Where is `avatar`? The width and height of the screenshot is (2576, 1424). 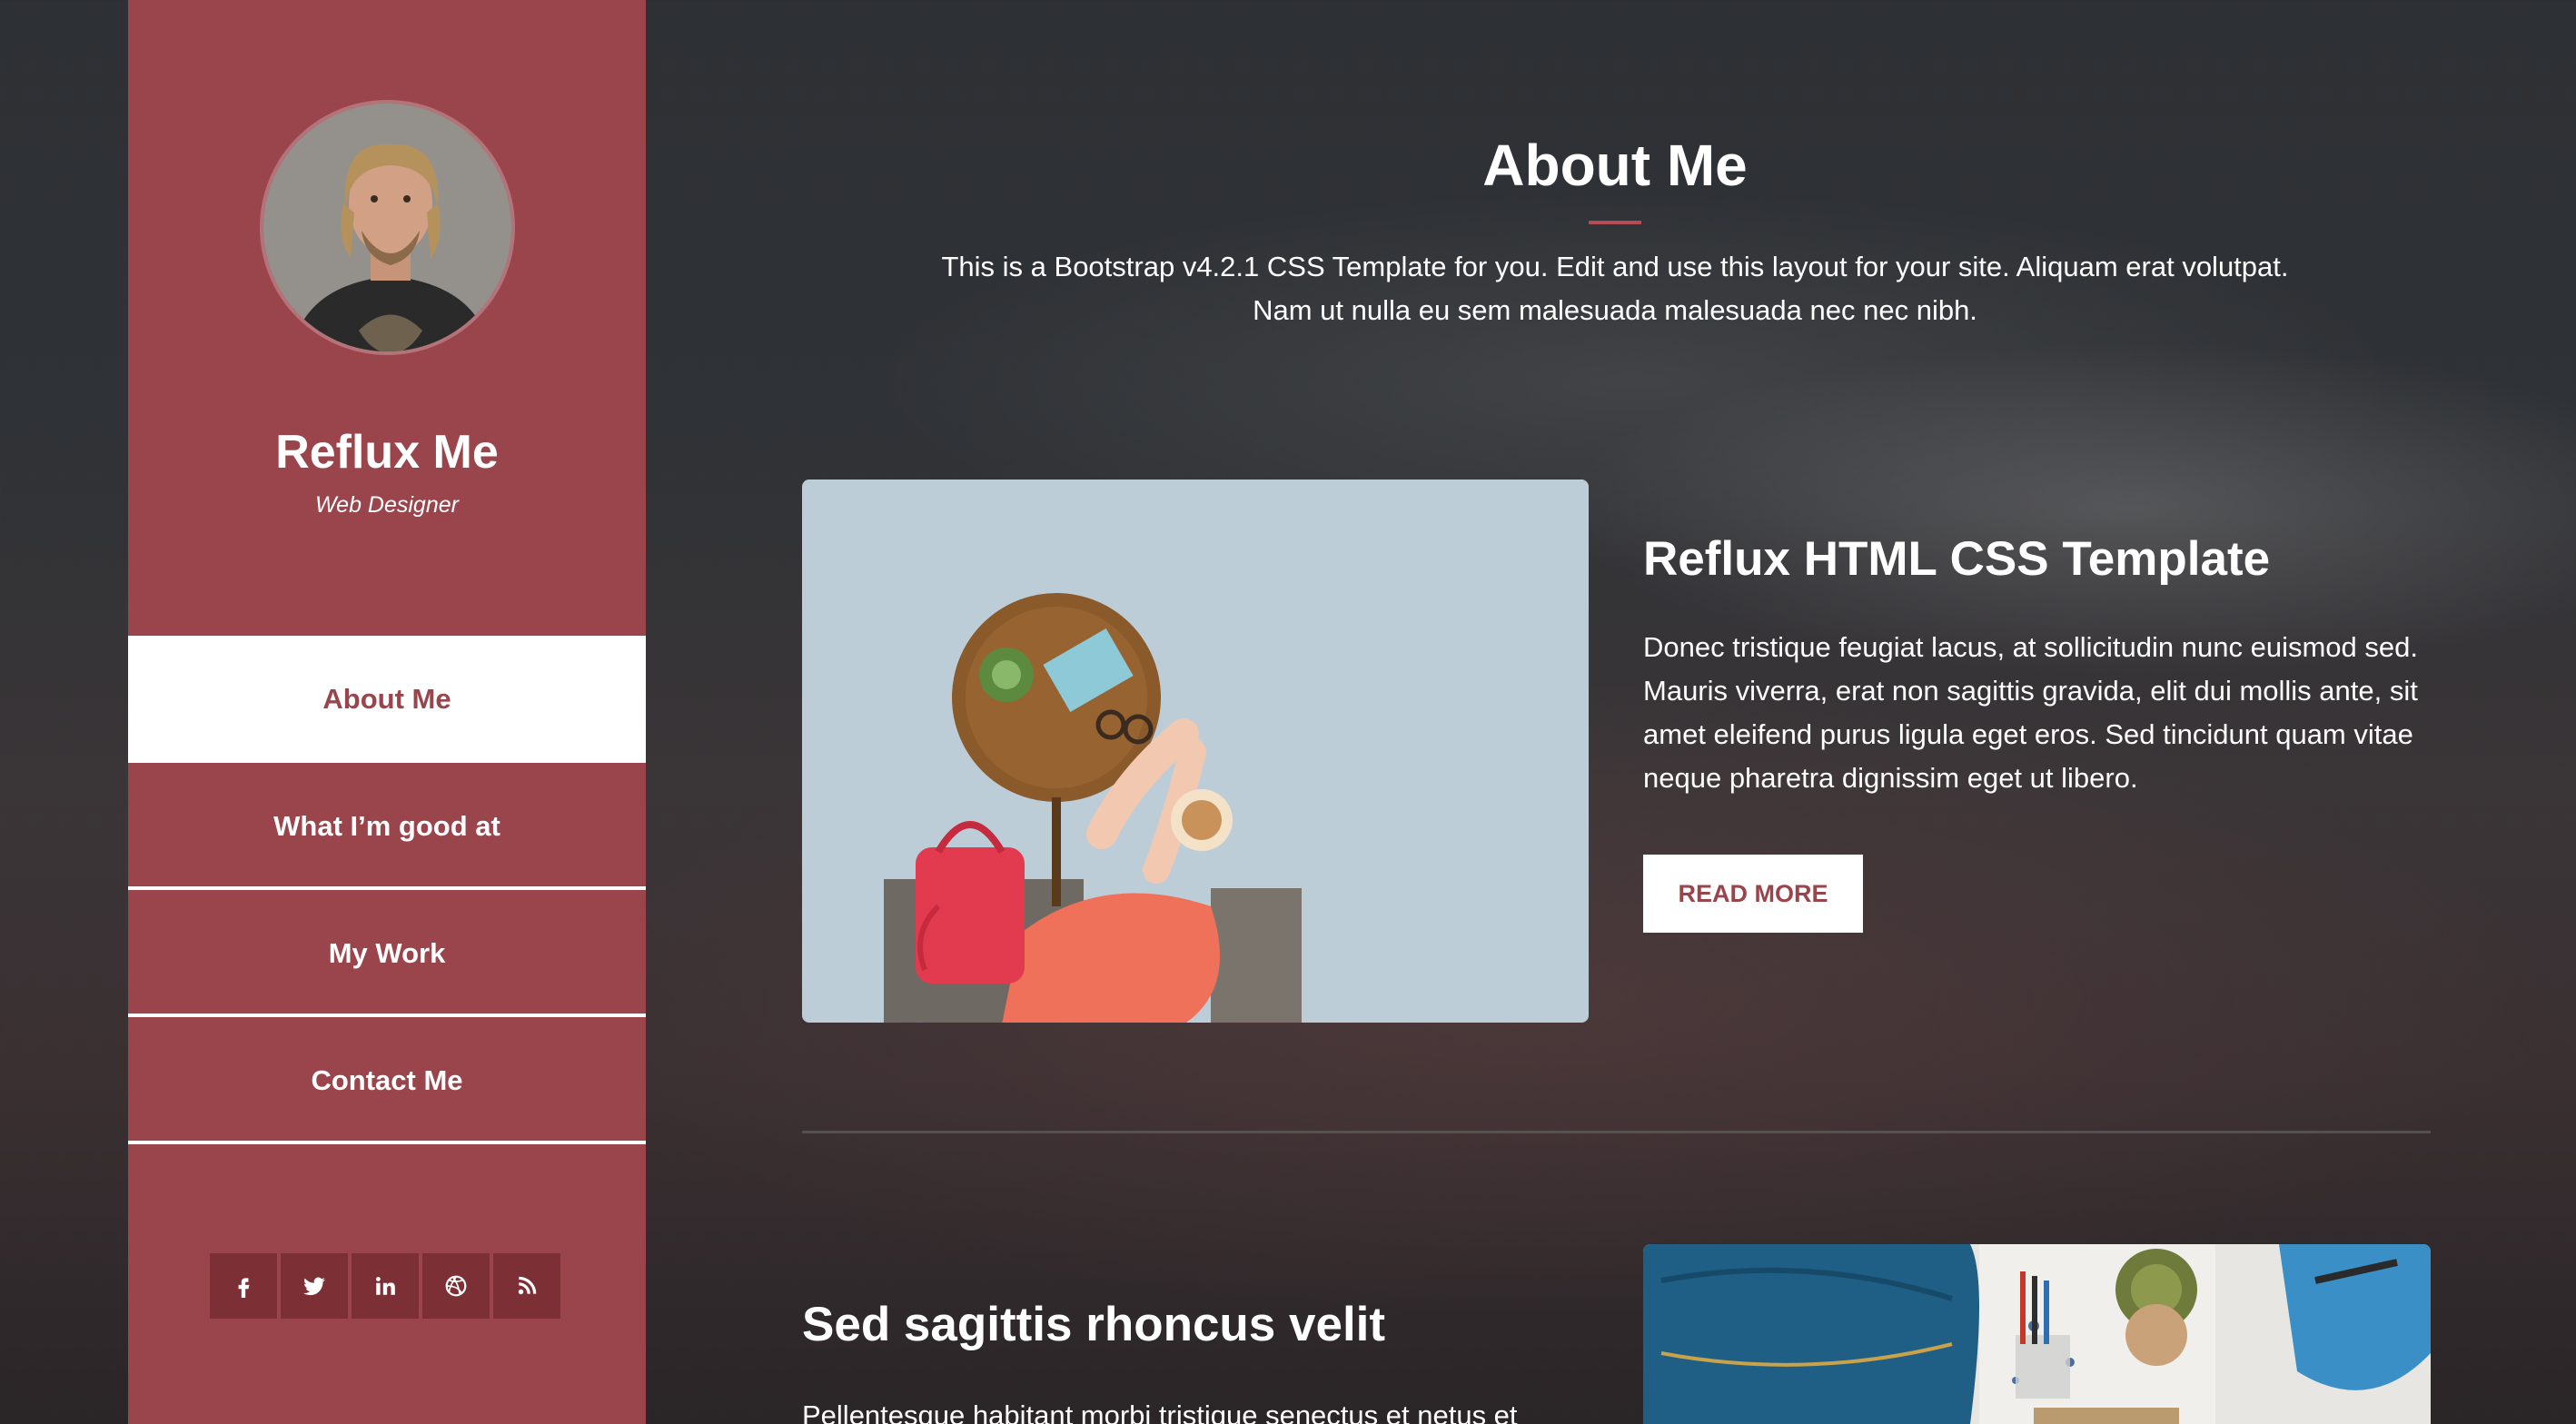 avatar is located at coordinates (387, 227).